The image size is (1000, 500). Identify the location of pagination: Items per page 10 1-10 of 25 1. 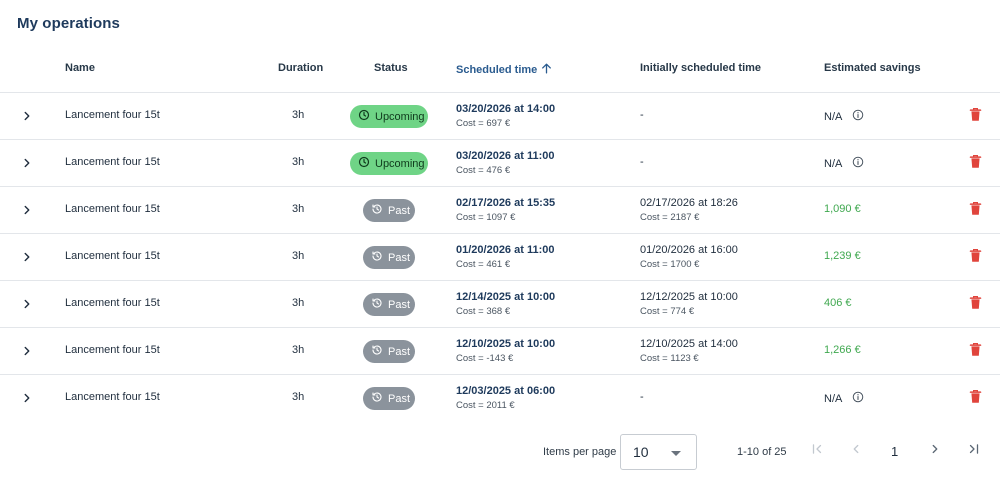
(500, 452).